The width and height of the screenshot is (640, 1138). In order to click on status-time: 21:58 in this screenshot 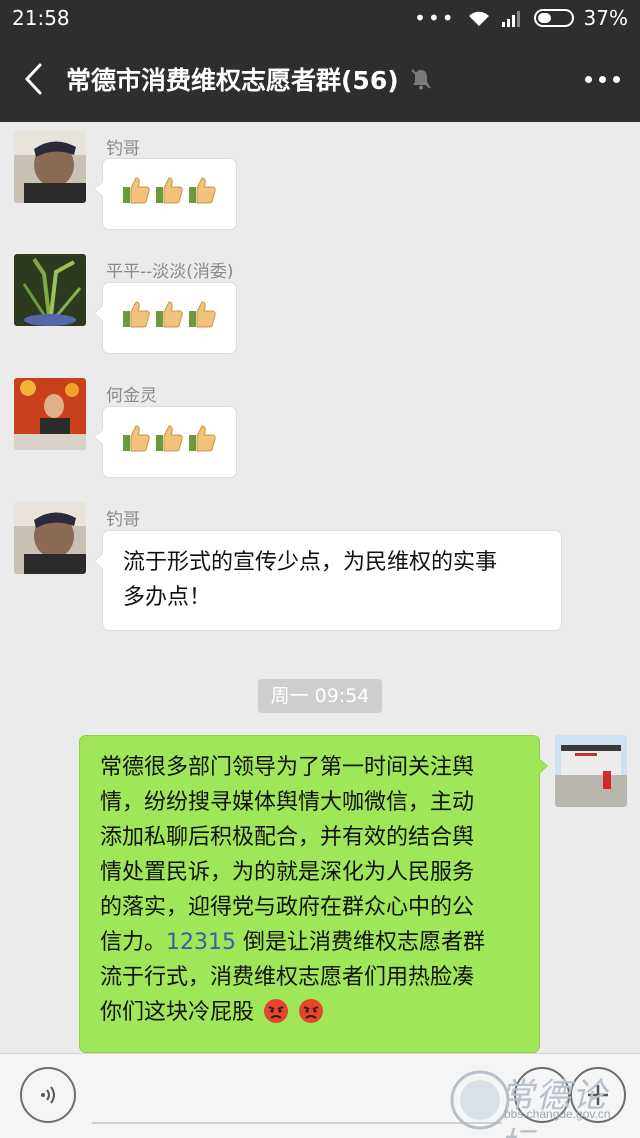, I will do `click(41, 18)`.